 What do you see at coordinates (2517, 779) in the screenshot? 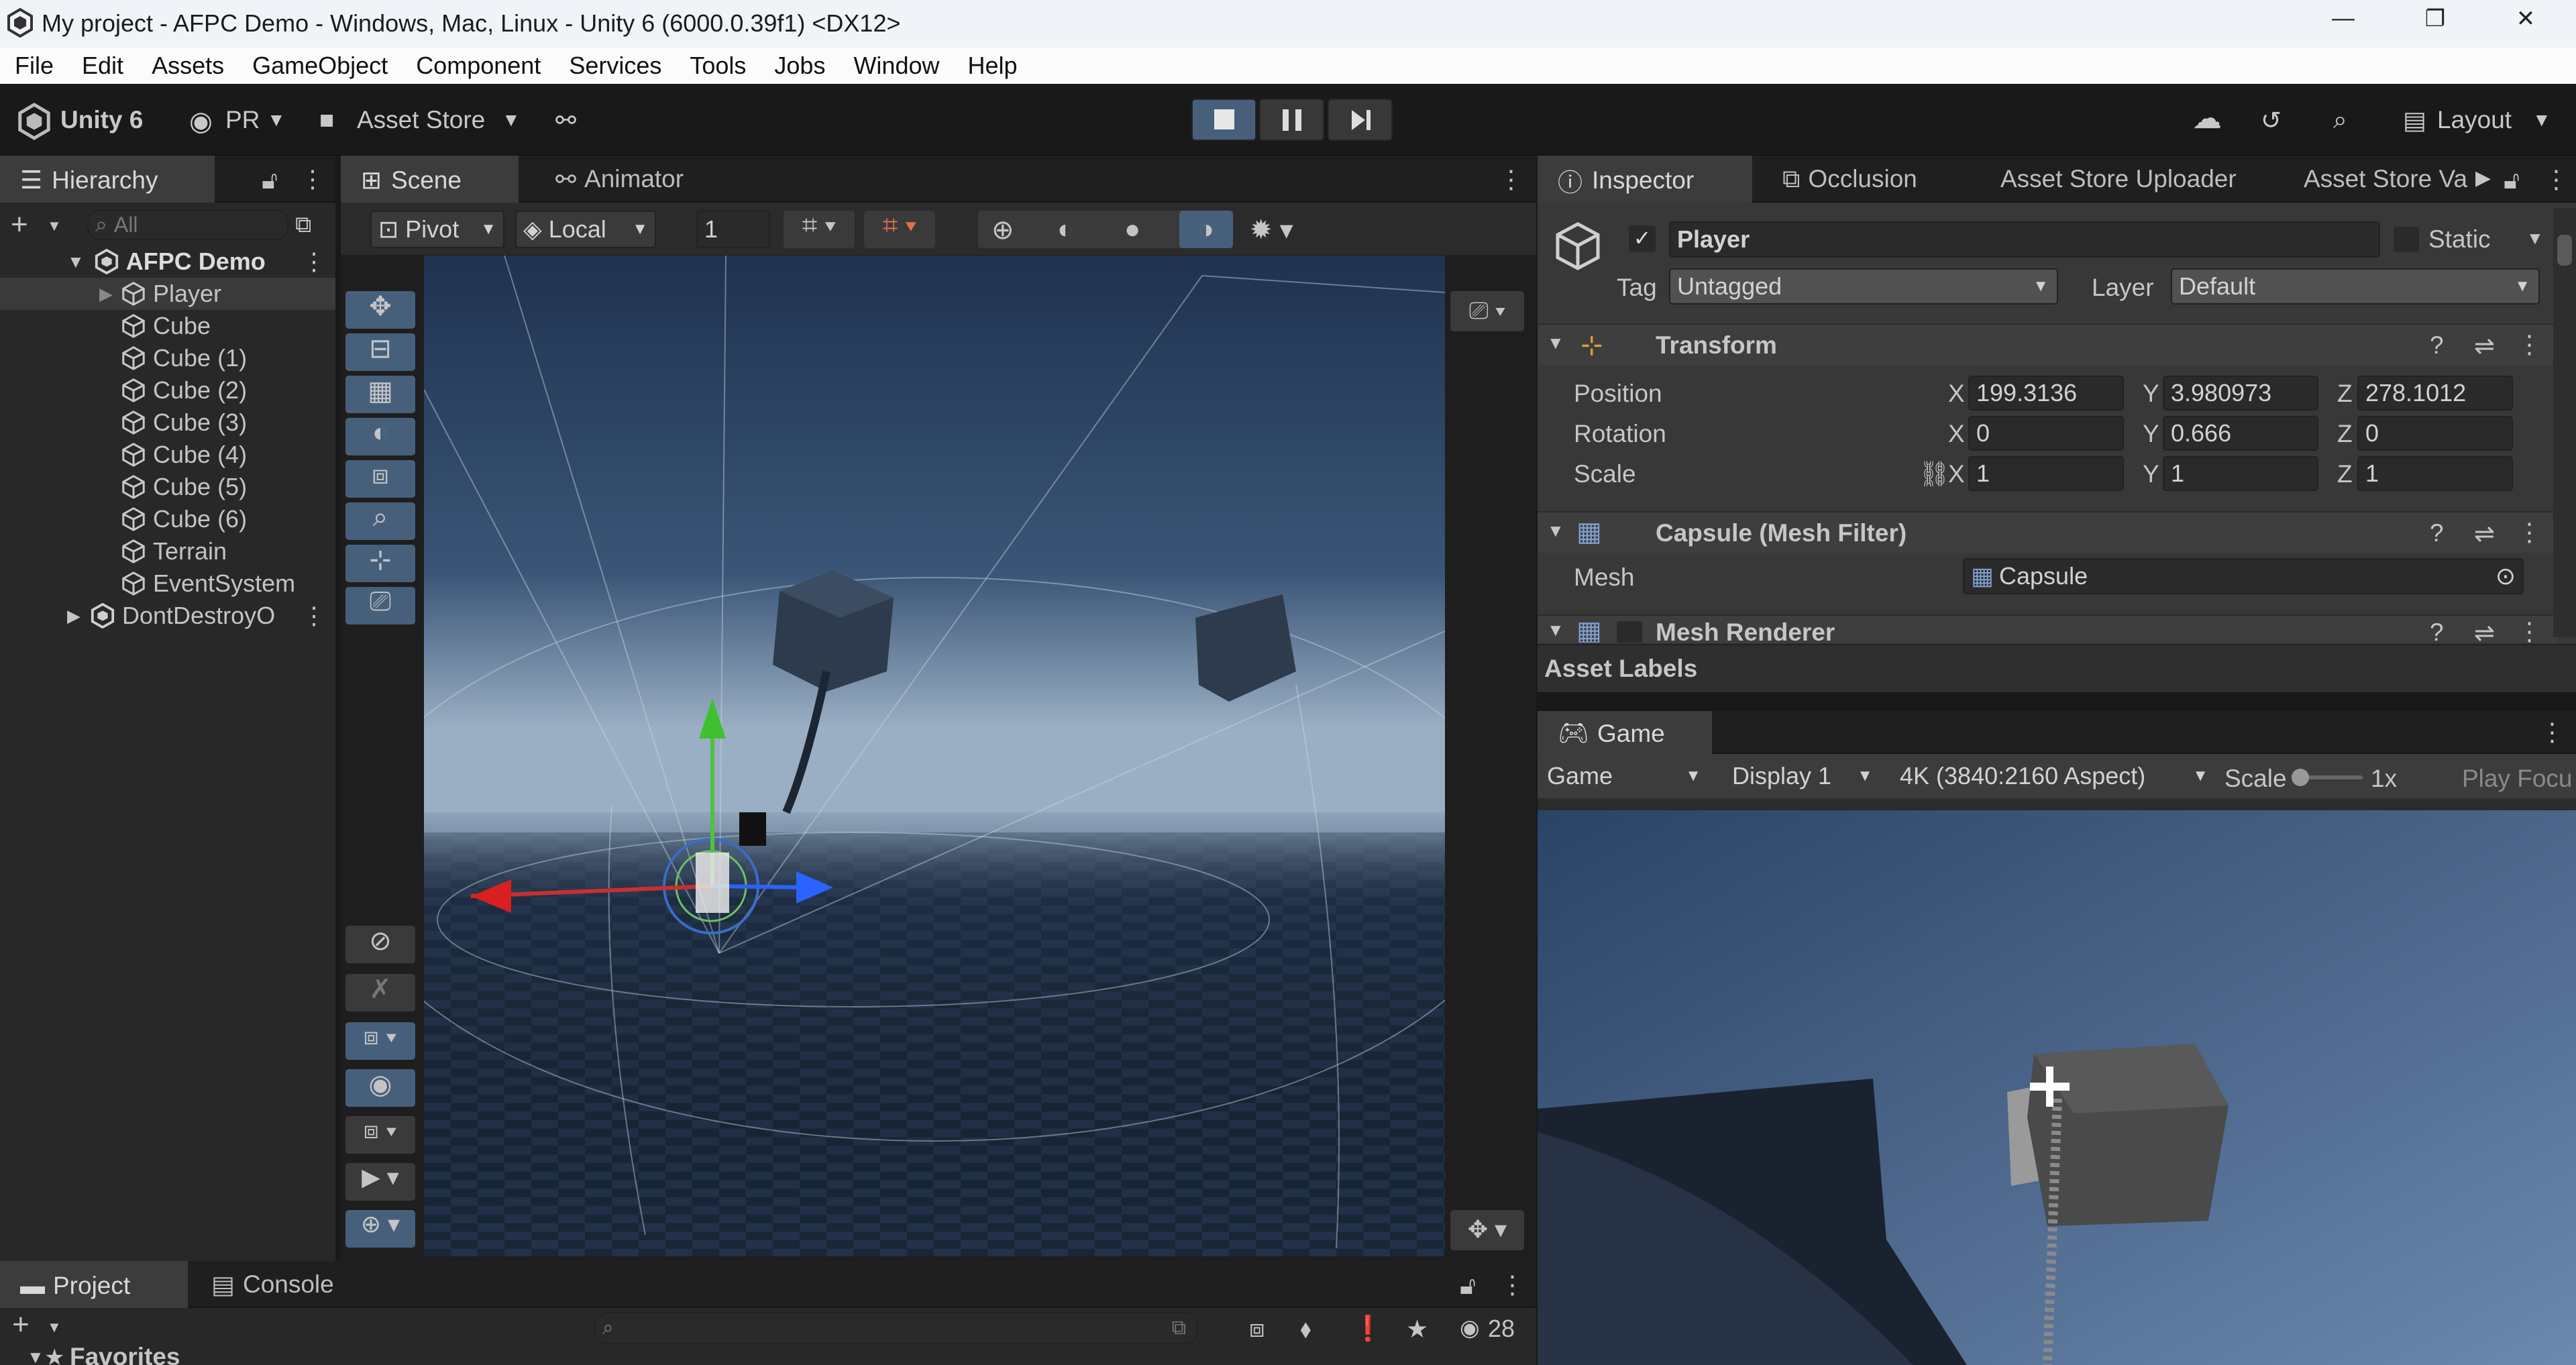
I see `play-focus-button: Play Focu` at bounding box center [2517, 779].